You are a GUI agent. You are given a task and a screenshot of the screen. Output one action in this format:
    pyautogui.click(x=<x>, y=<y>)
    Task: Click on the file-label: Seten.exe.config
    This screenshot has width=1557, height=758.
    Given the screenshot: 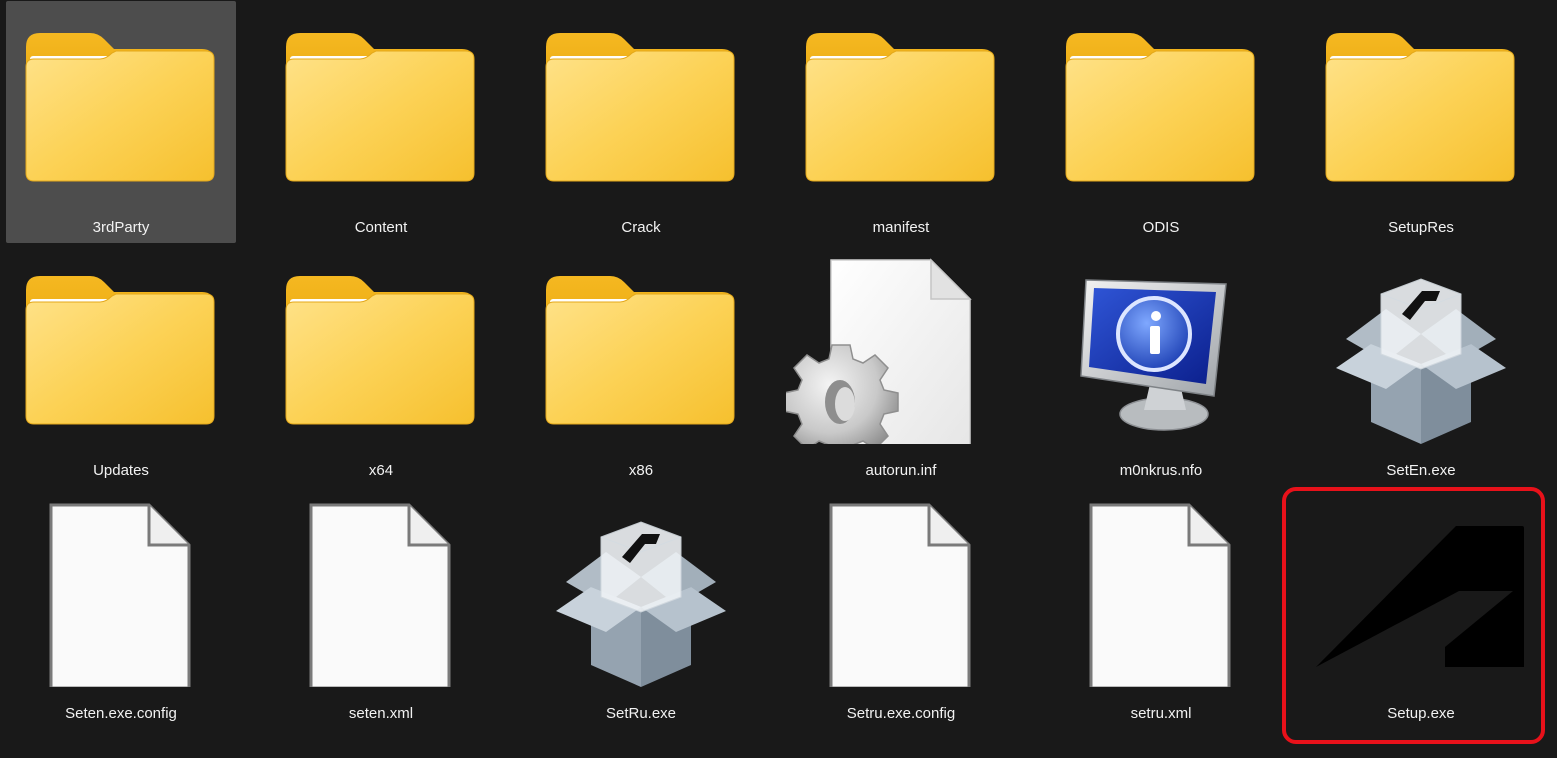 What is the action you would take?
    pyautogui.click(x=121, y=713)
    